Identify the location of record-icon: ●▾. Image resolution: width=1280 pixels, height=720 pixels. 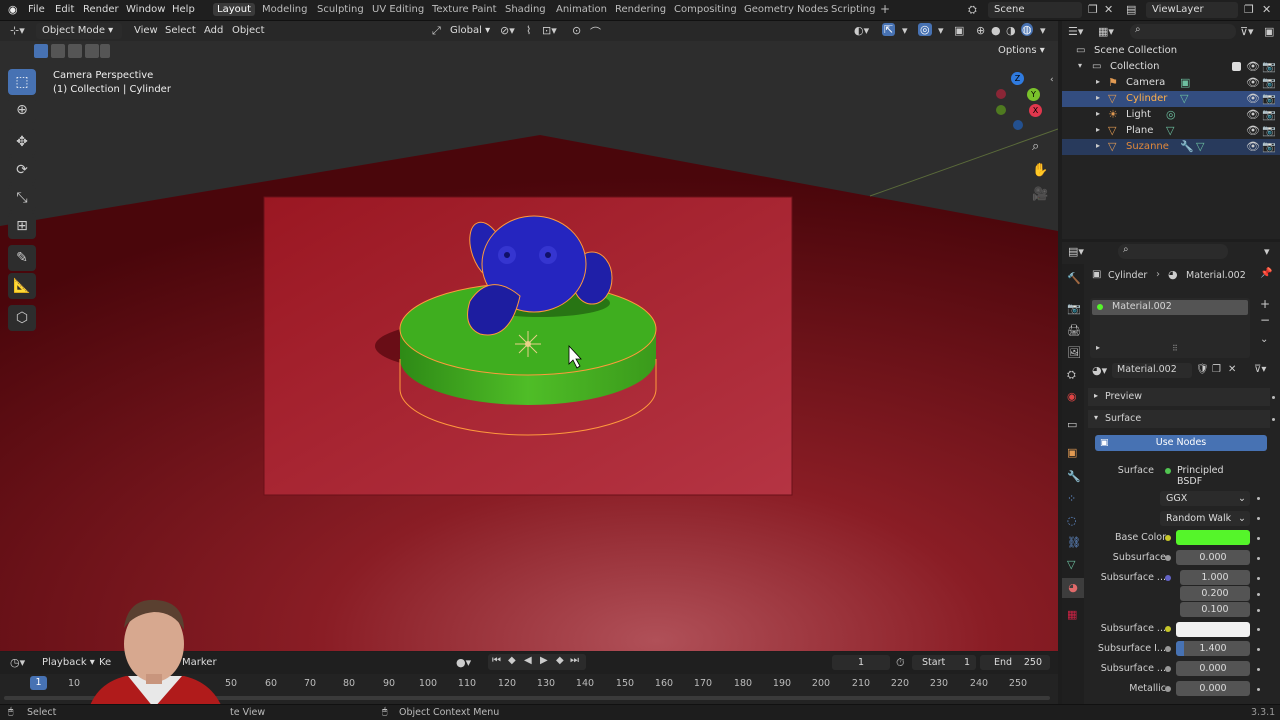
(463, 662).